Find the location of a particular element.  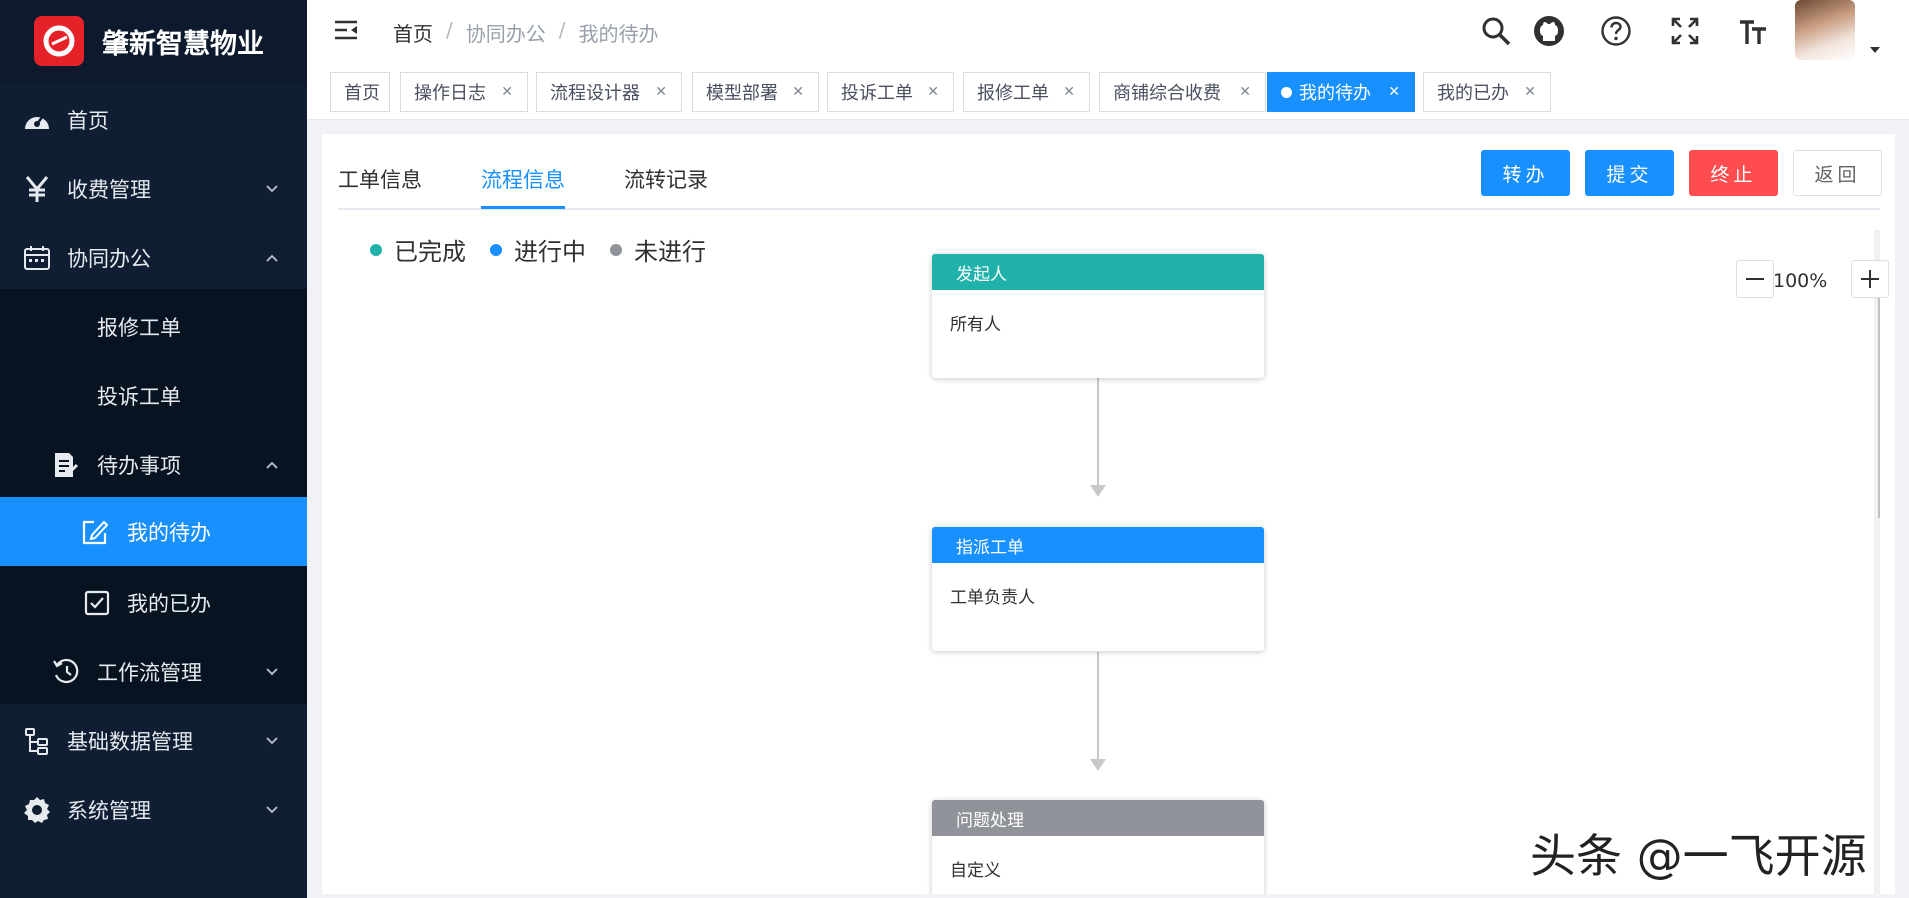

logo-icon is located at coordinates (59, 41).